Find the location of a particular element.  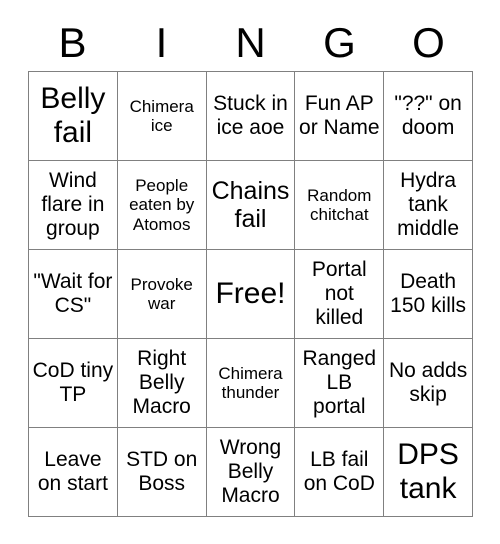

bingo-cell-label: LB fail on CoD is located at coordinates (339, 471).